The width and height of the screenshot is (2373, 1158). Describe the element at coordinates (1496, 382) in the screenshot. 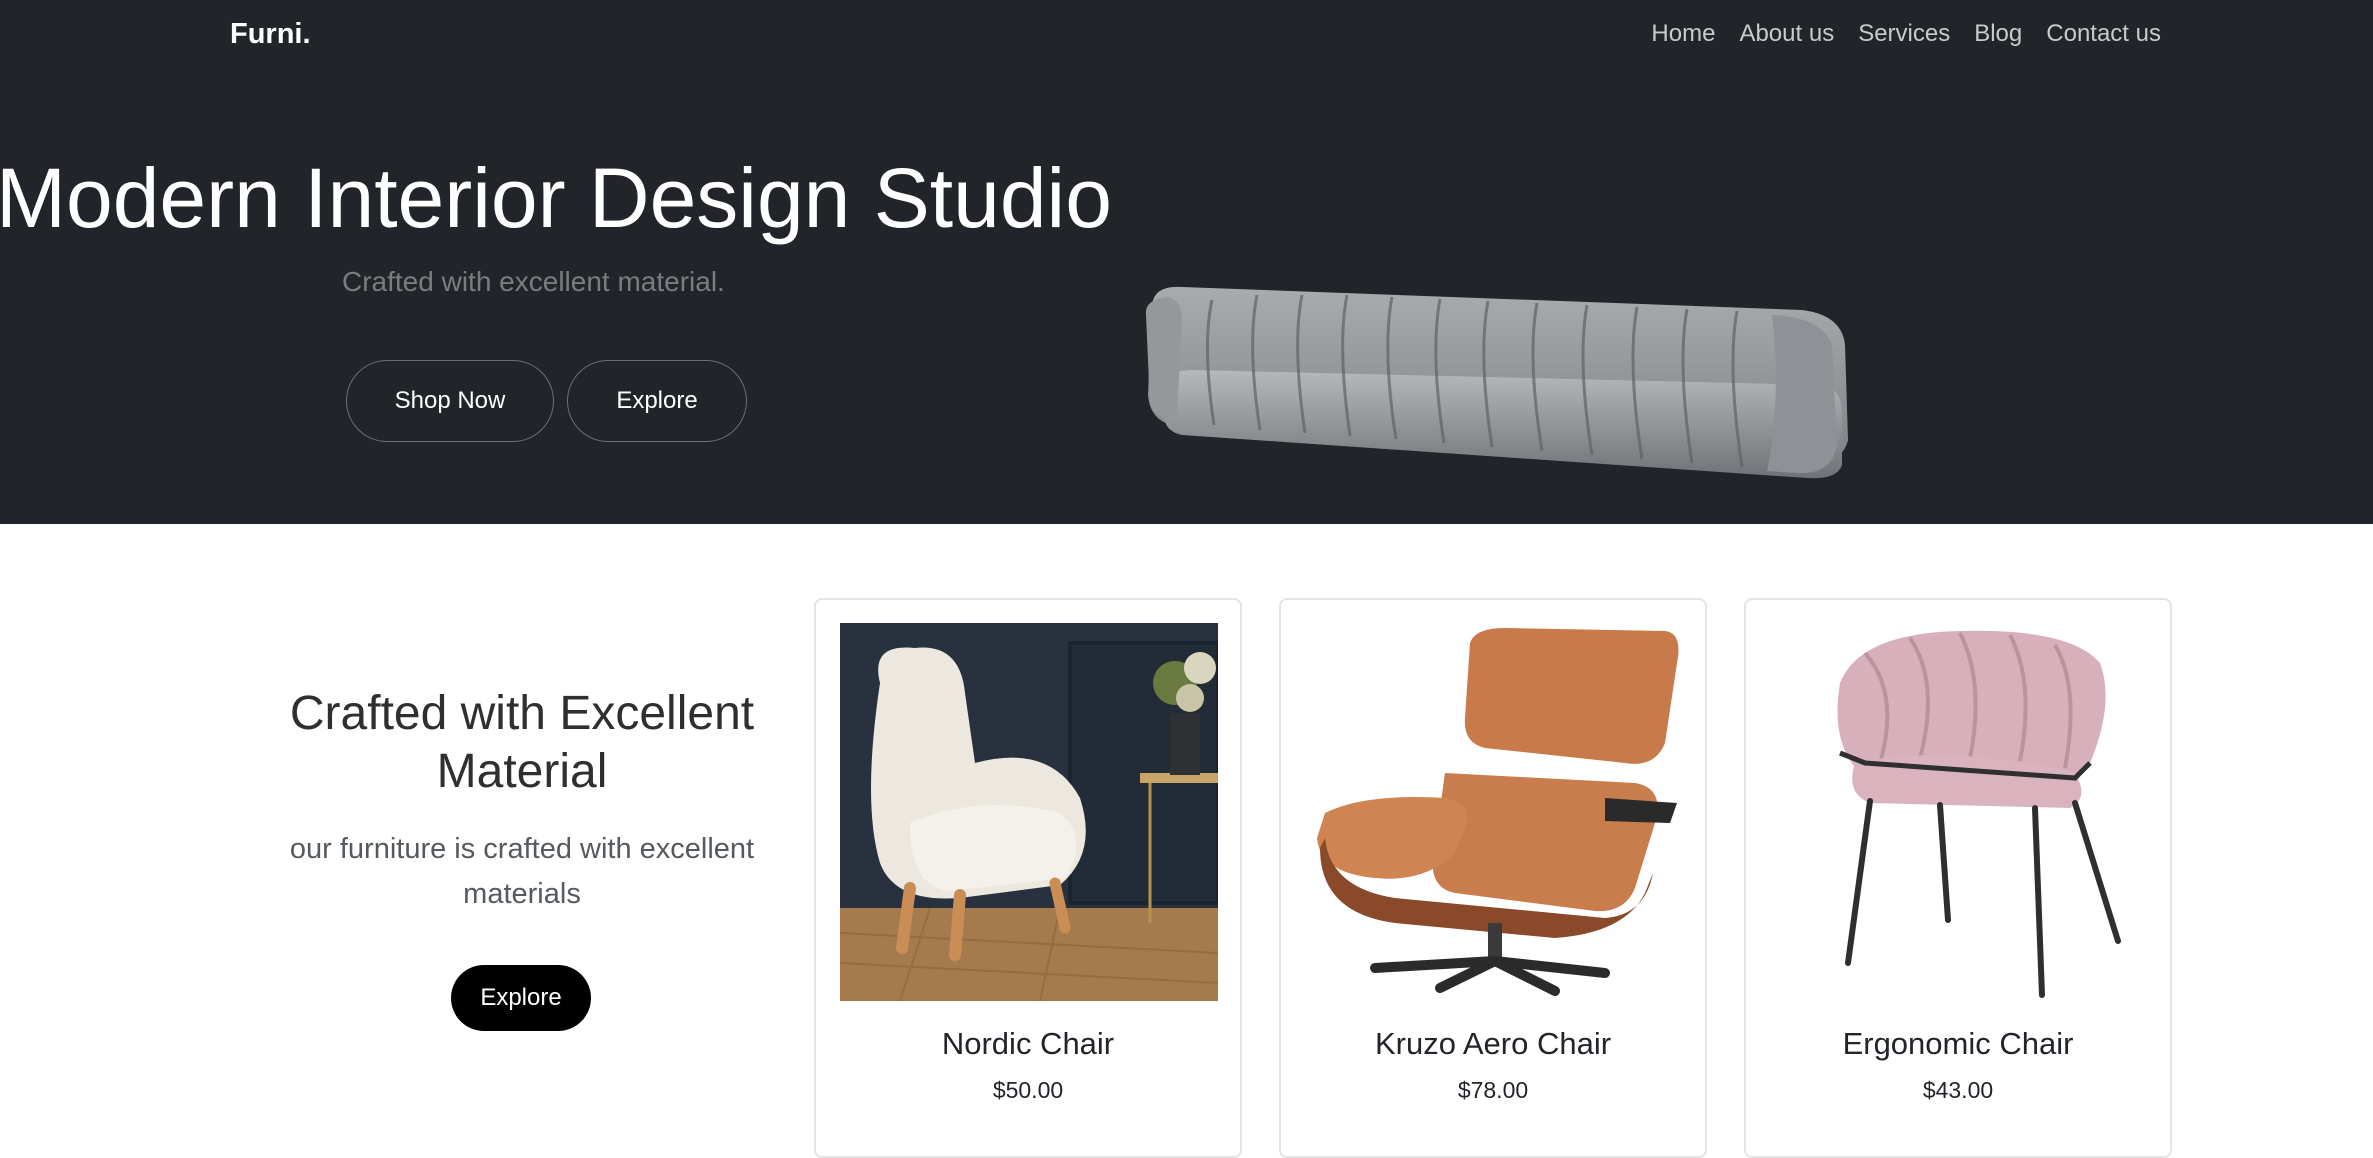

I see `sofa-image` at that location.